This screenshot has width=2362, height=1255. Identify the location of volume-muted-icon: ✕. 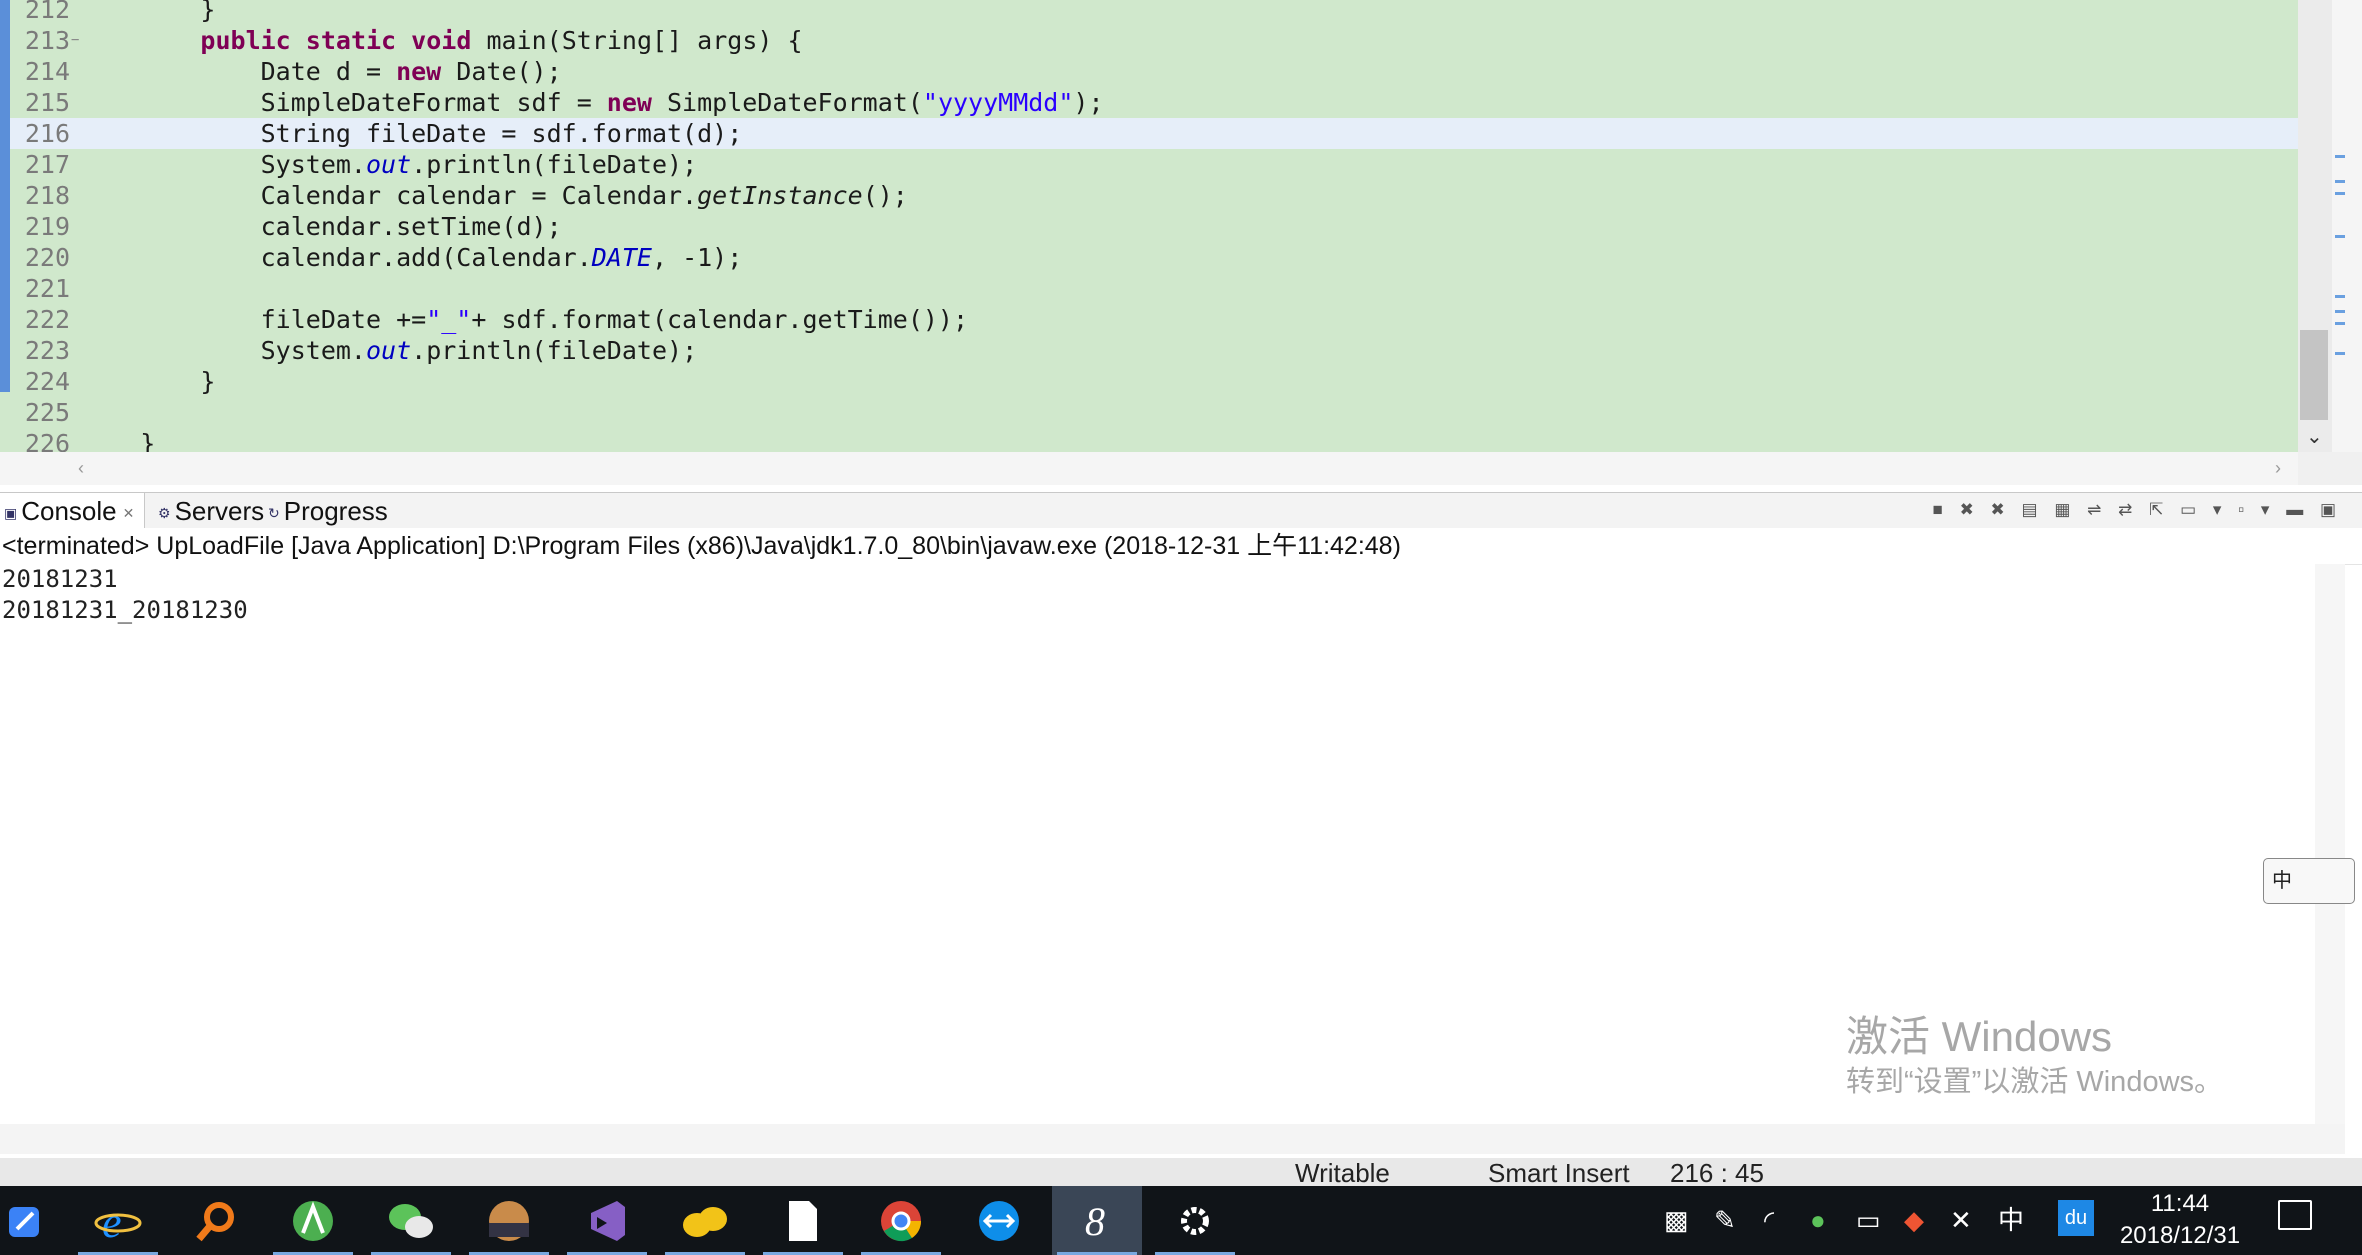
(1961, 1220).